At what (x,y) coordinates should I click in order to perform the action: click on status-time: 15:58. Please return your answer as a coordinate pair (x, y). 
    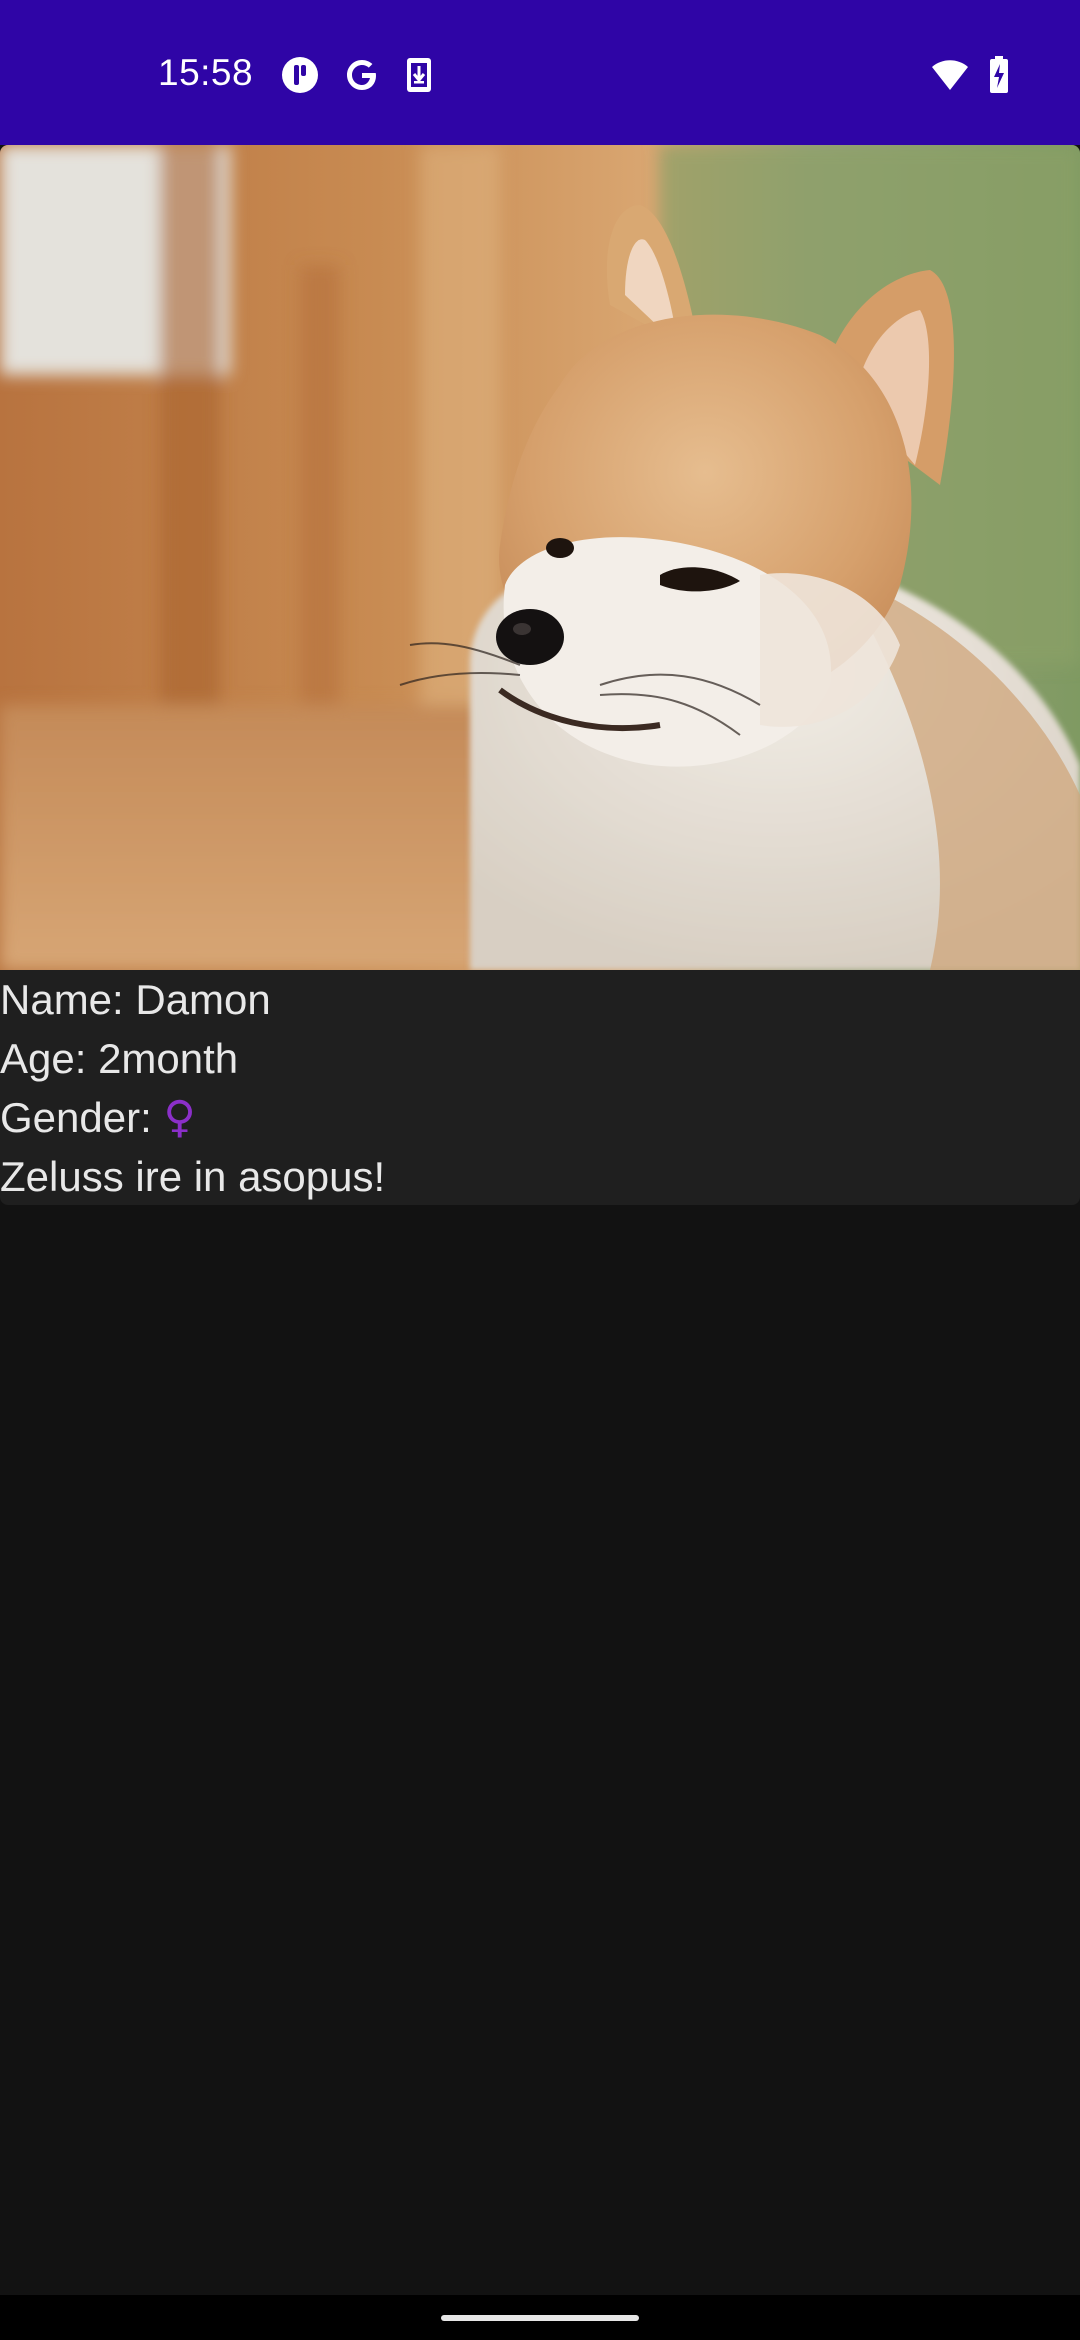
    Looking at the image, I should click on (206, 72).